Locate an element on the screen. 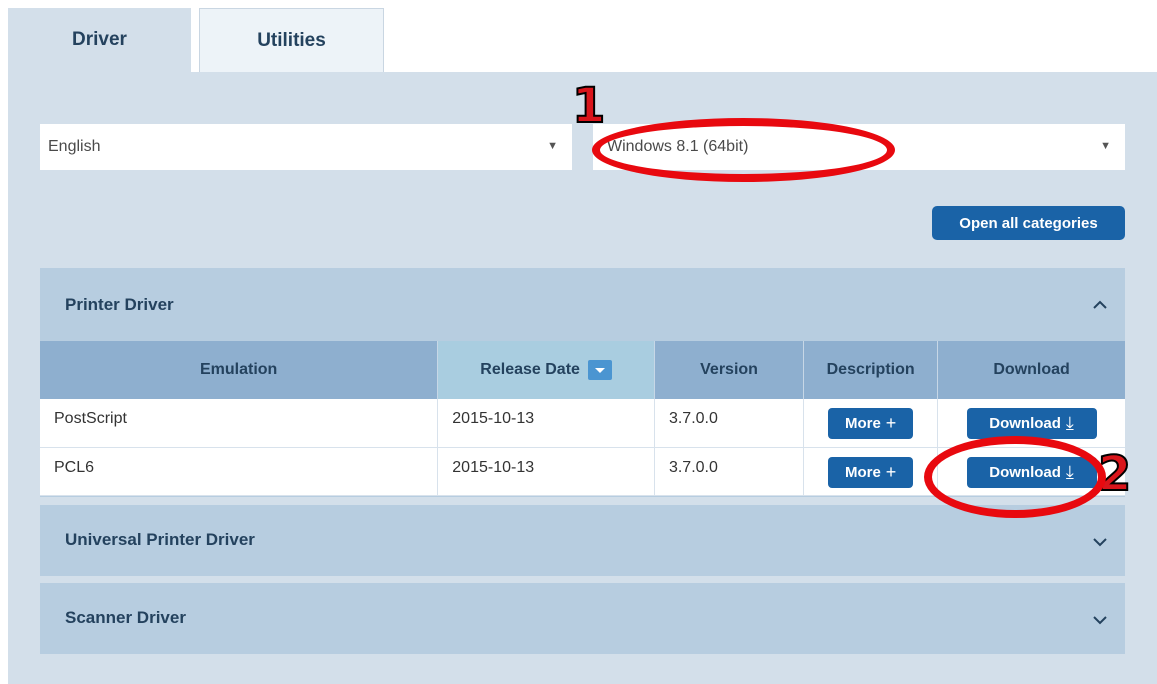 This screenshot has height=684, width=1157. section-scanner-driver: Scanner Driver is located at coordinates (582, 618).